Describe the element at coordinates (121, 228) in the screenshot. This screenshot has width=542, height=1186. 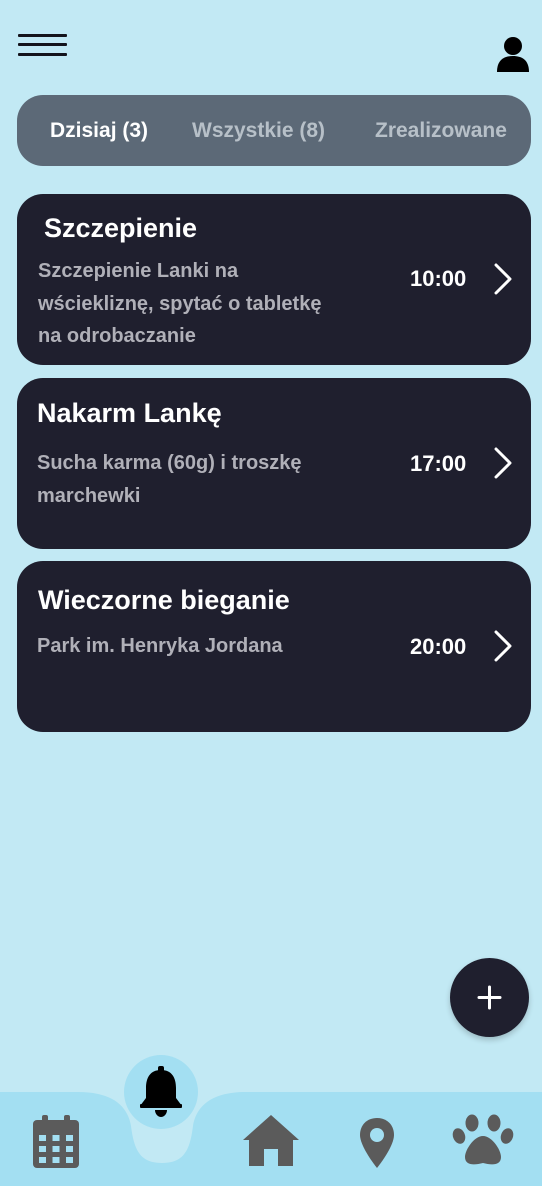
I see `reminder-title: Szczepienie` at that location.